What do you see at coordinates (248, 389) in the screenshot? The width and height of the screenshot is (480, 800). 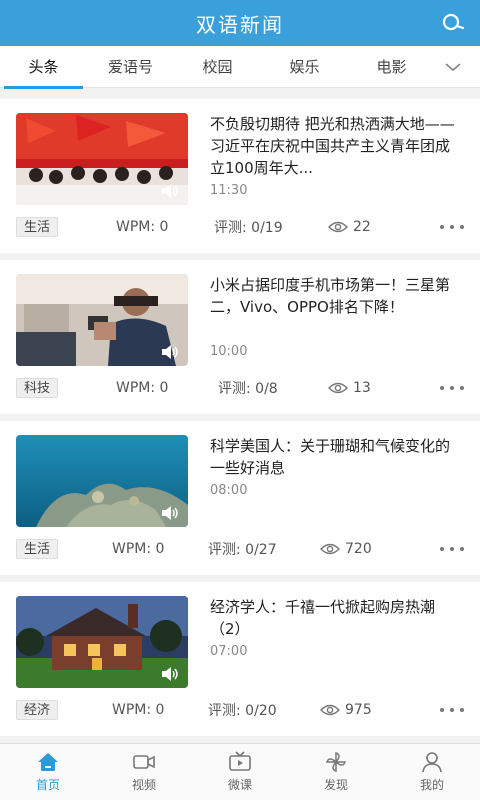 I see `review-label: 评测: 0/8` at bounding box center [248, 389].